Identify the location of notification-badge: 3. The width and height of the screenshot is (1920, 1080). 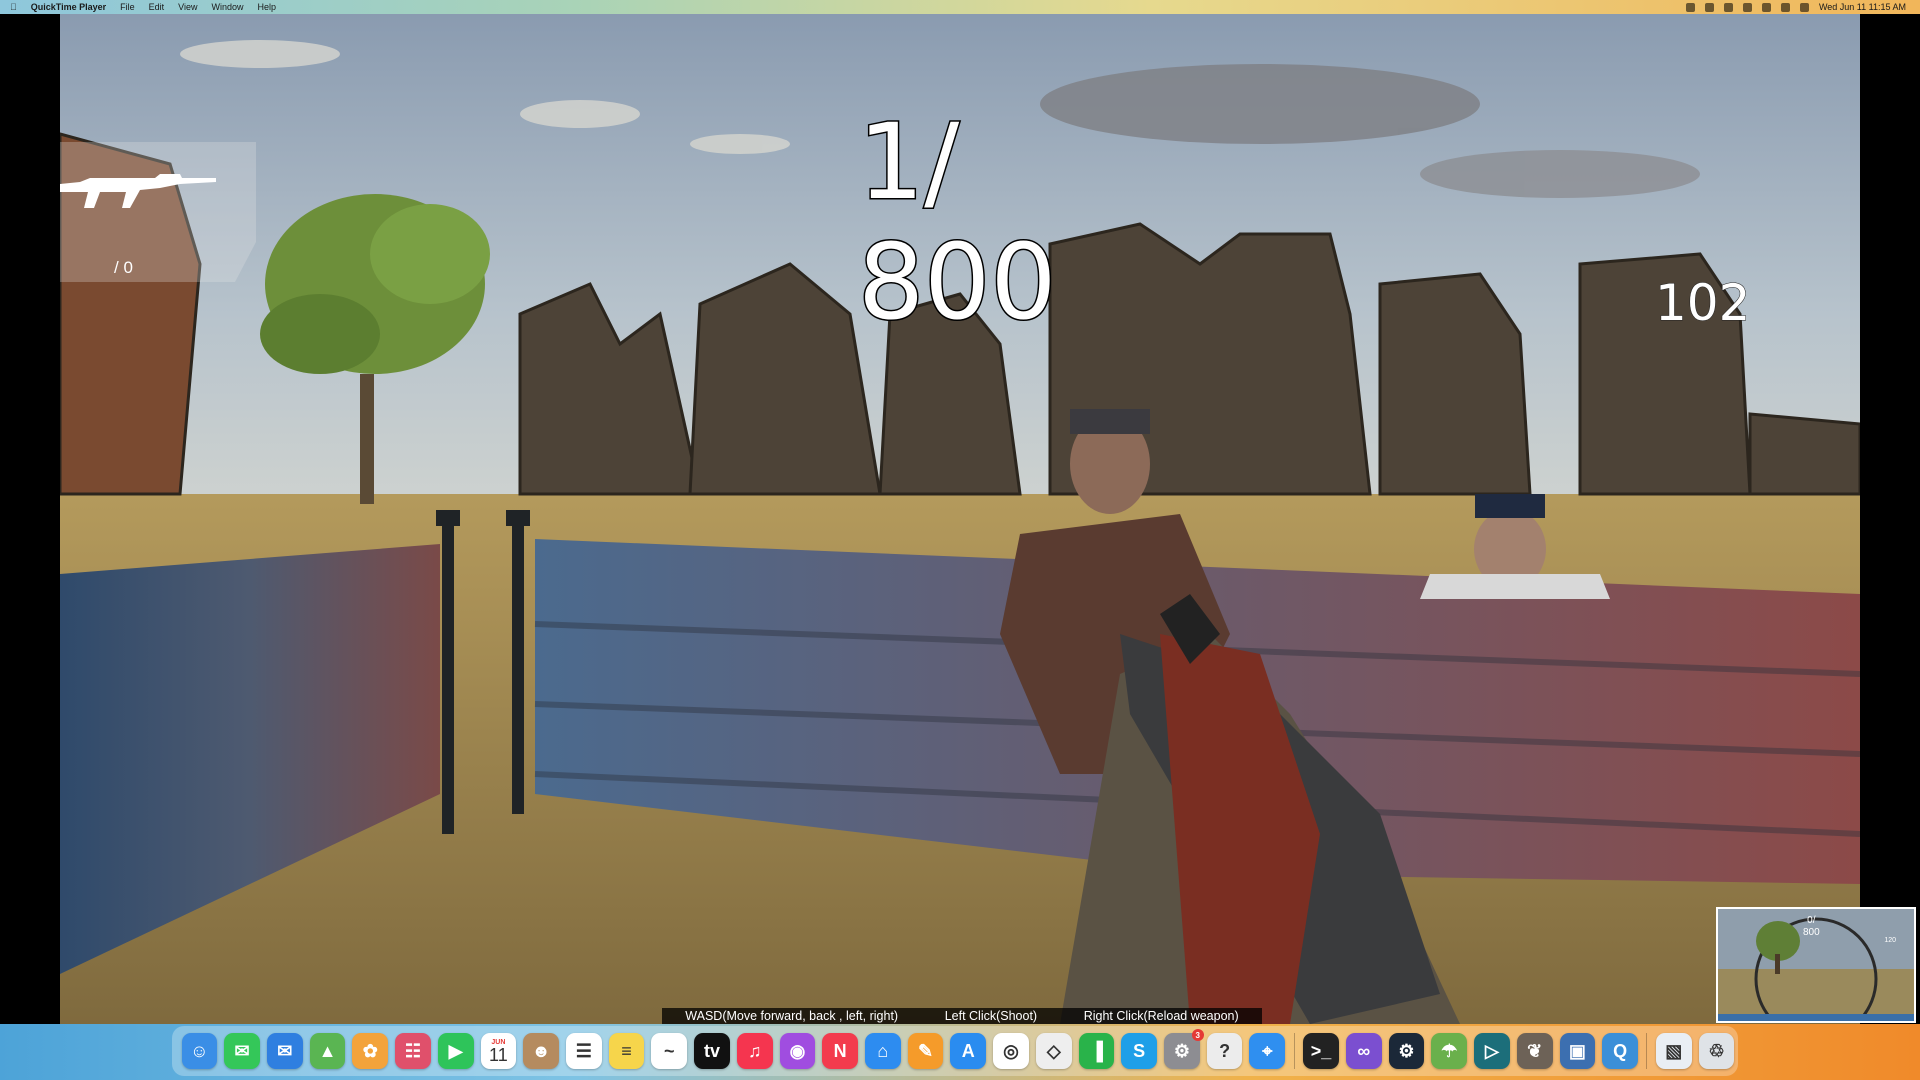
(1197, 1035).